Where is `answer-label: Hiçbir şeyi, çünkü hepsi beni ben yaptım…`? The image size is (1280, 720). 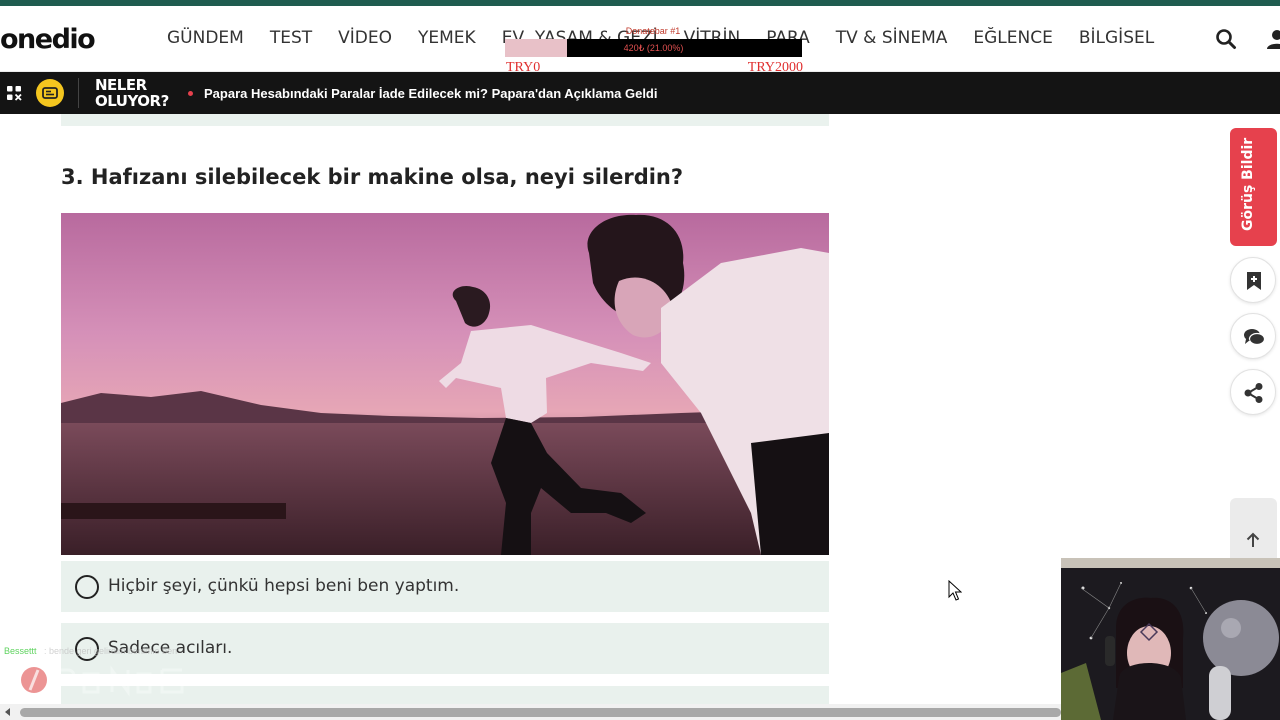
answer-label: Hiçbir şeyi, çünkü hepsi beni ben yaptım… is located at coordinates (284, 586).